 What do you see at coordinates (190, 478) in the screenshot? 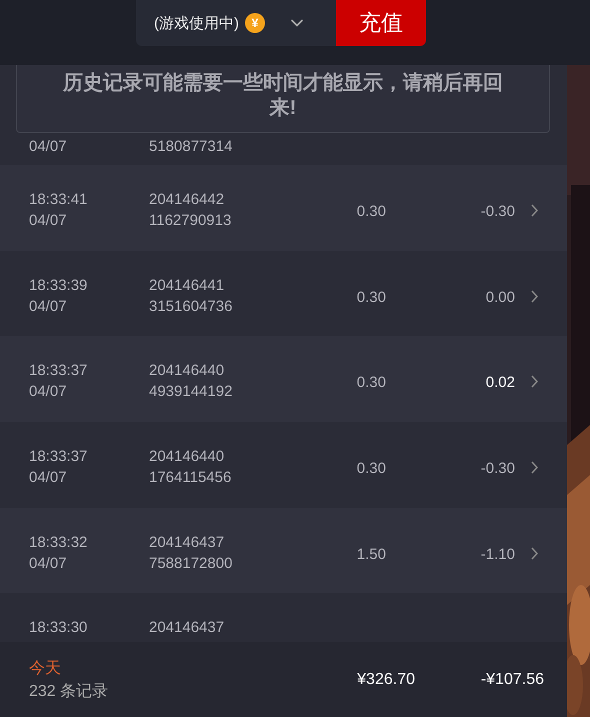
I see `serial-number: 1764115456` at bounding box center [190, 478].